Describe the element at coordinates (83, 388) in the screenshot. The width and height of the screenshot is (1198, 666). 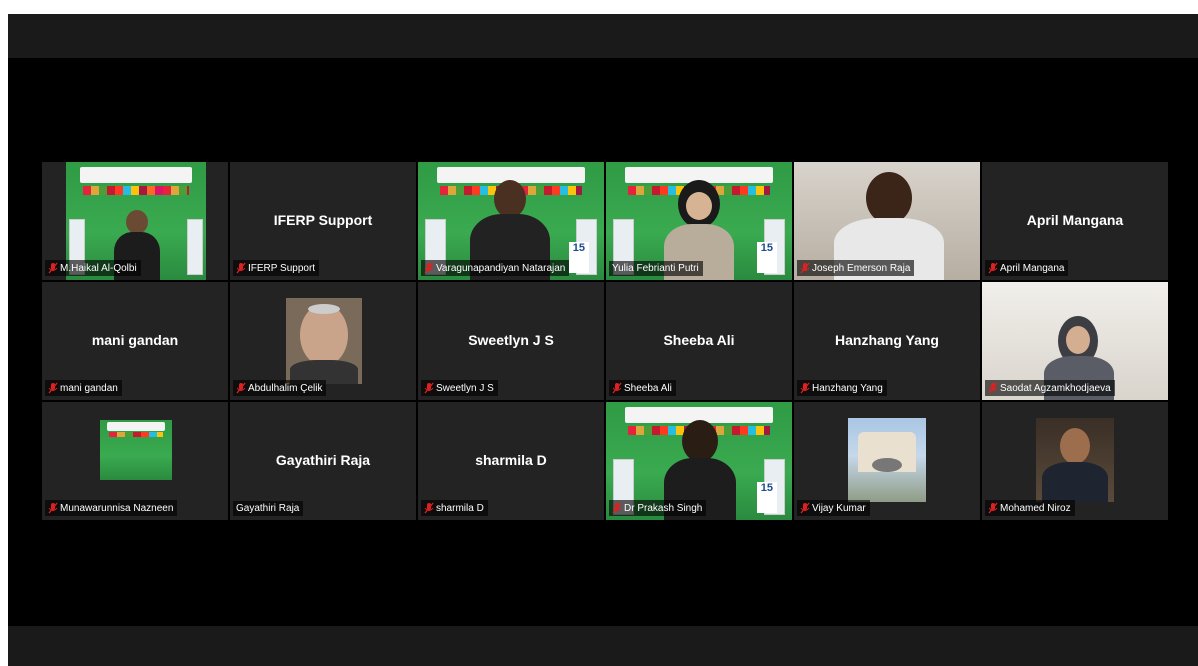
I see `participant-name-tag: mani gandan` at that location.